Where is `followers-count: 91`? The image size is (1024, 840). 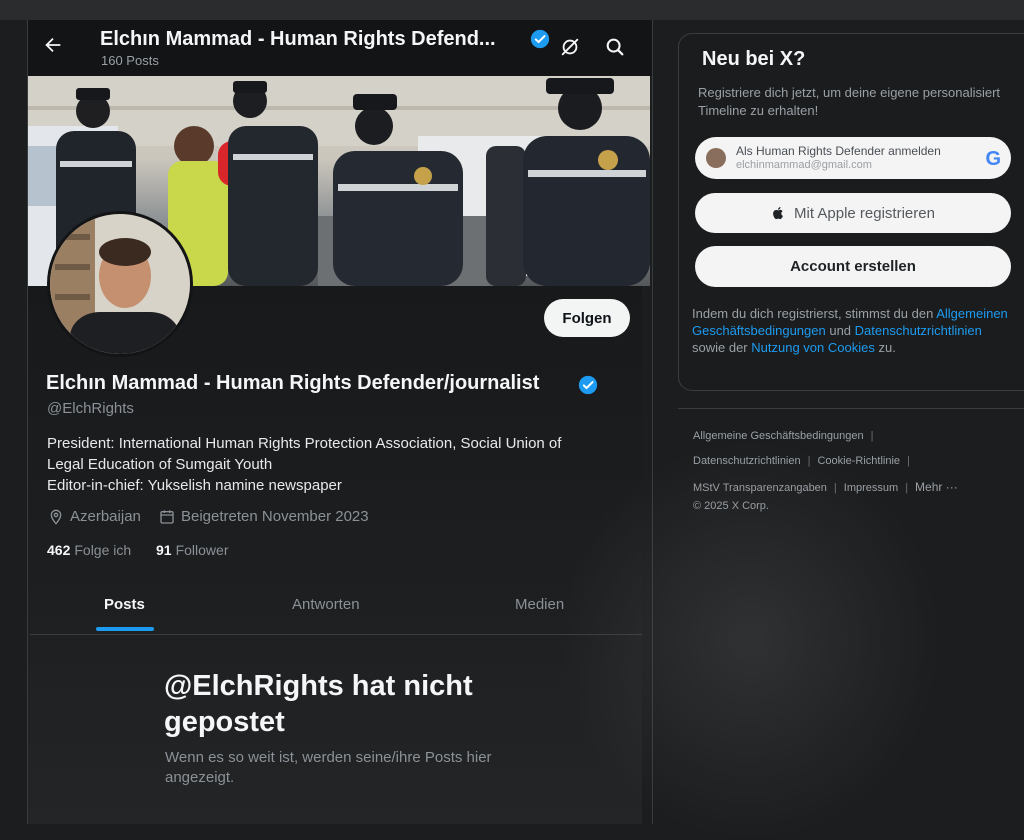
followers-count: 91 is located at coordinates (164, 550).